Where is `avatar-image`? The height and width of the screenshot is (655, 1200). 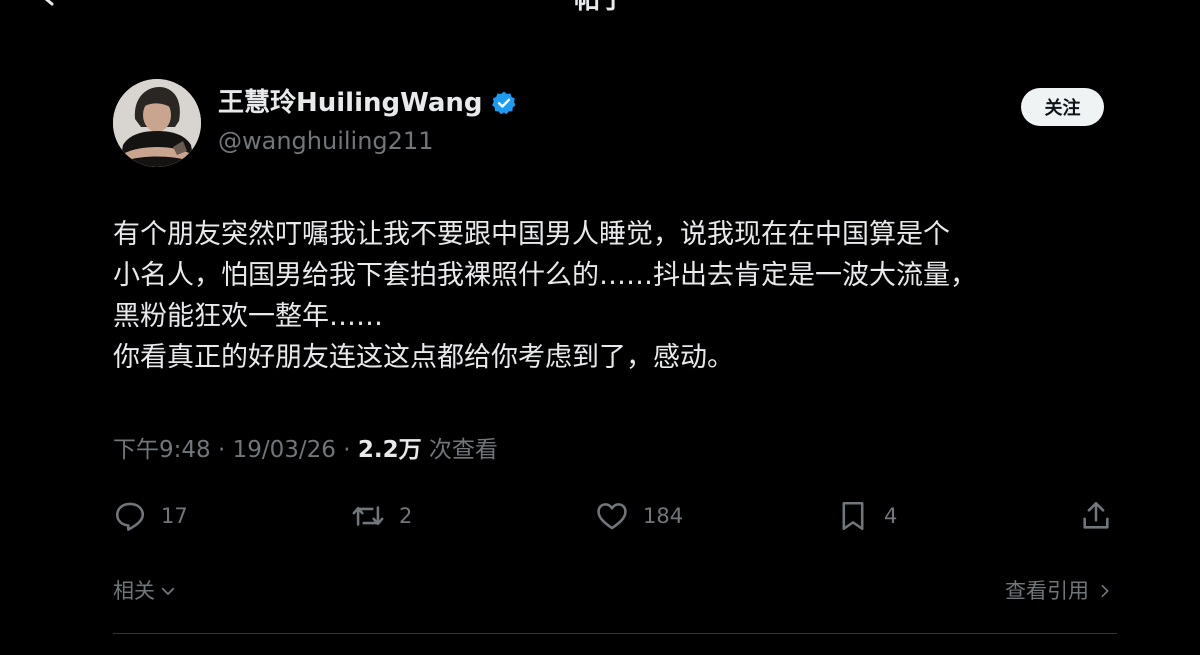
avatar-image is located at coordinates (157, 123).